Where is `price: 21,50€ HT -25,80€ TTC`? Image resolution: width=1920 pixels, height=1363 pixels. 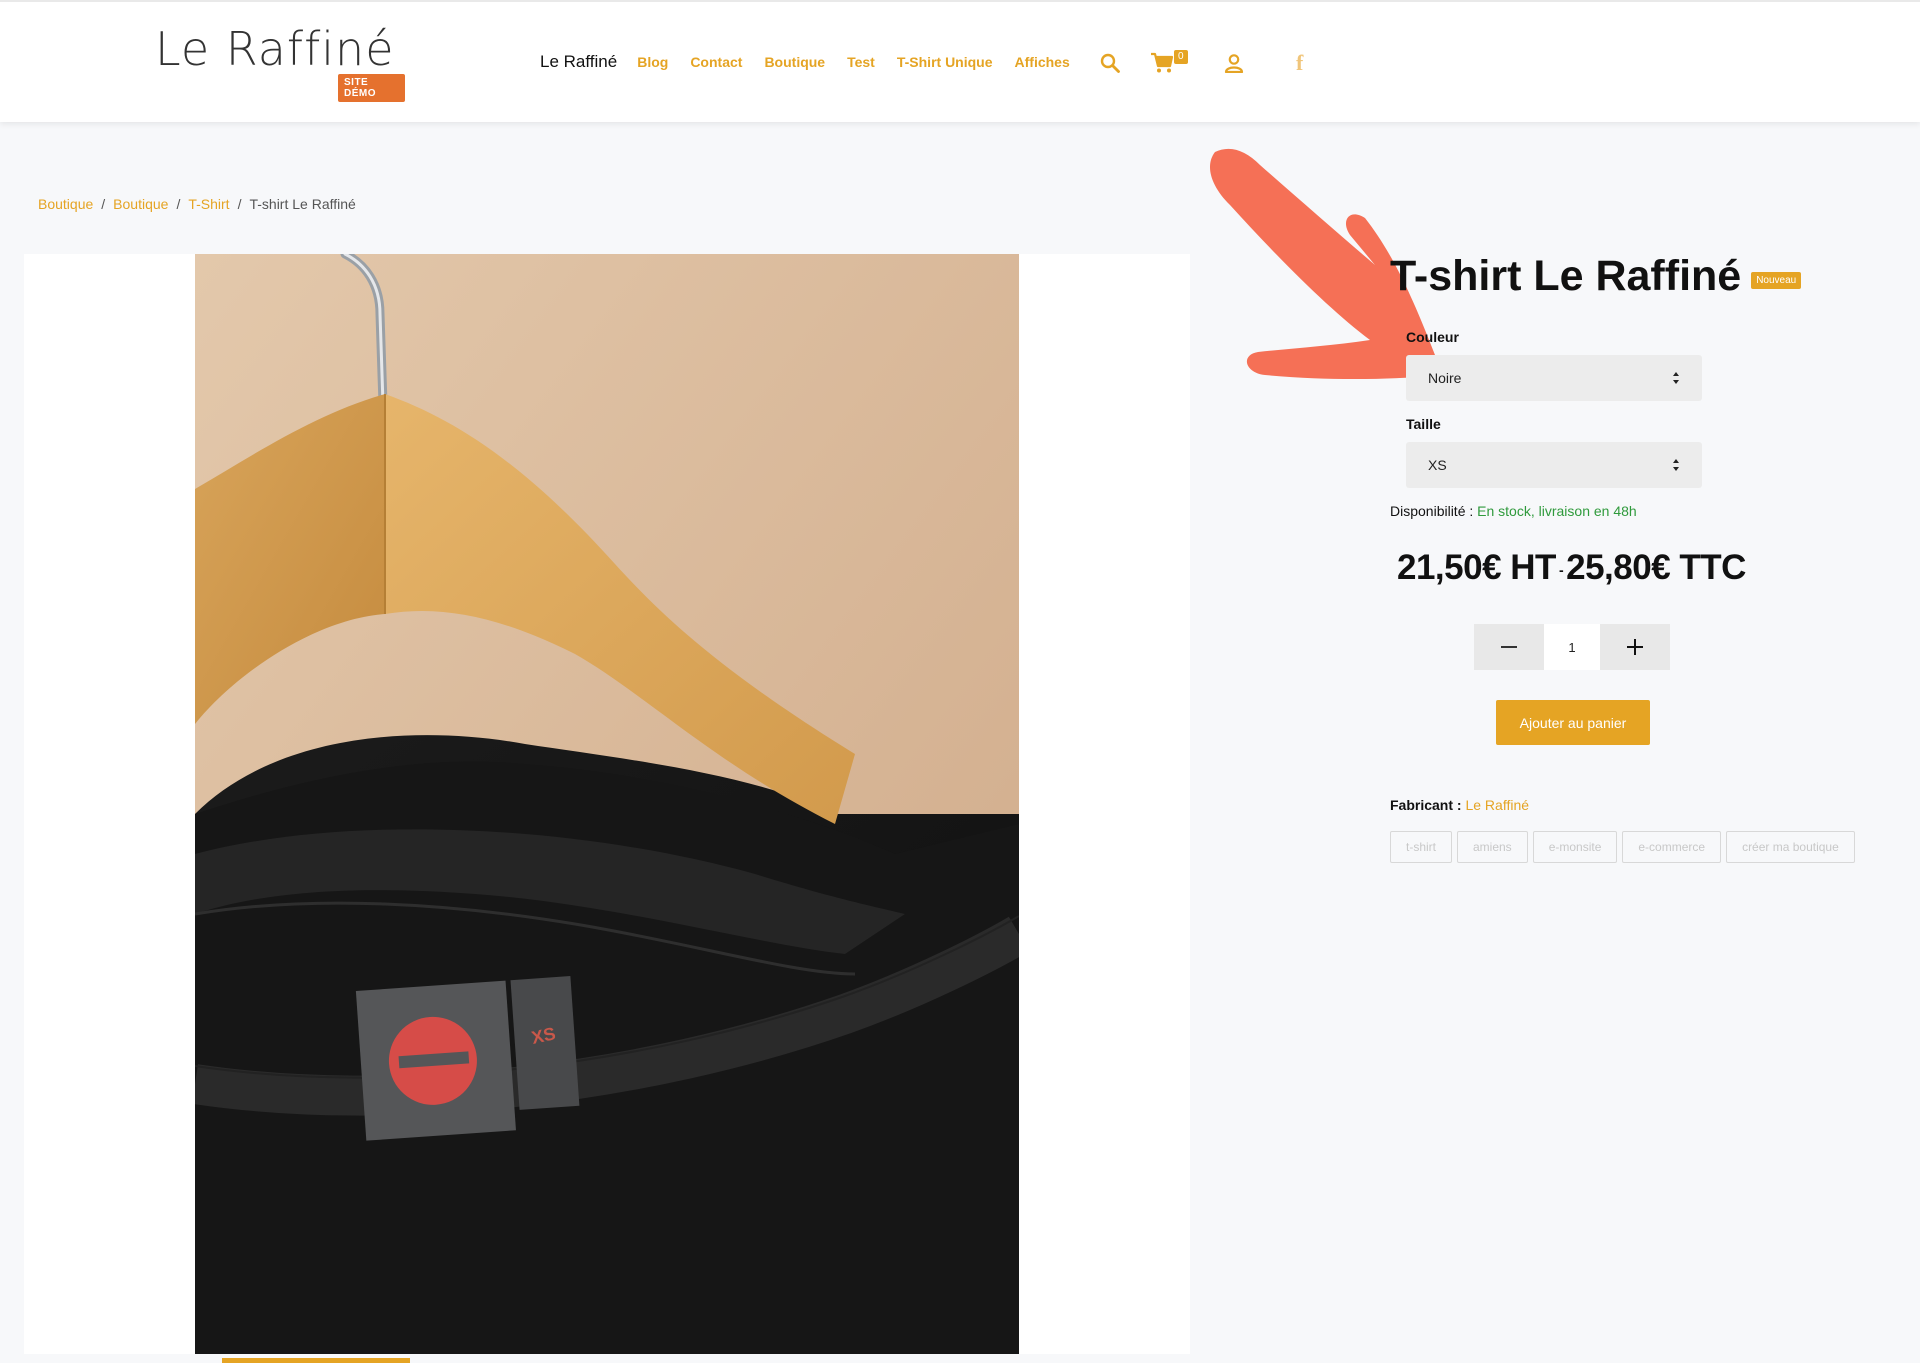 price: 21,50€ HT -25,80€ TTC is located at coordinates (1571, 568).